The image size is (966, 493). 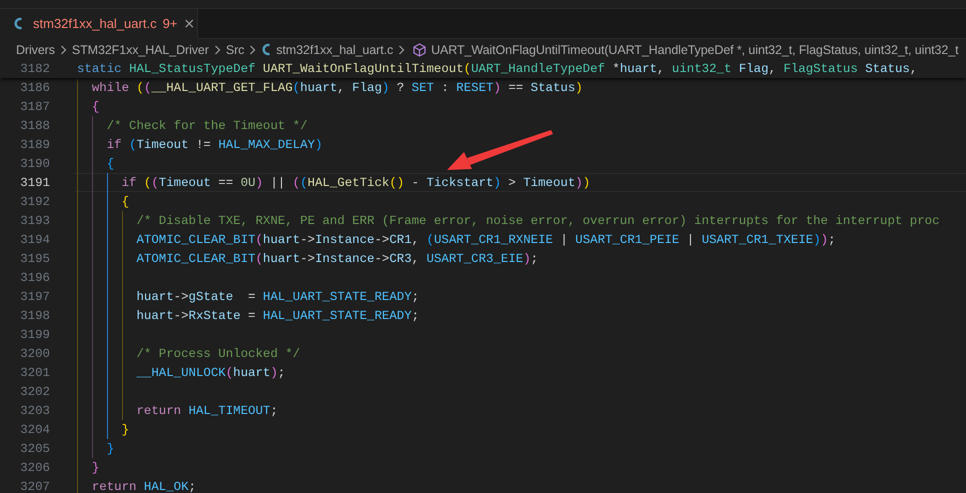 I want to click on line-number: 3188, so click(x=34, y=125).